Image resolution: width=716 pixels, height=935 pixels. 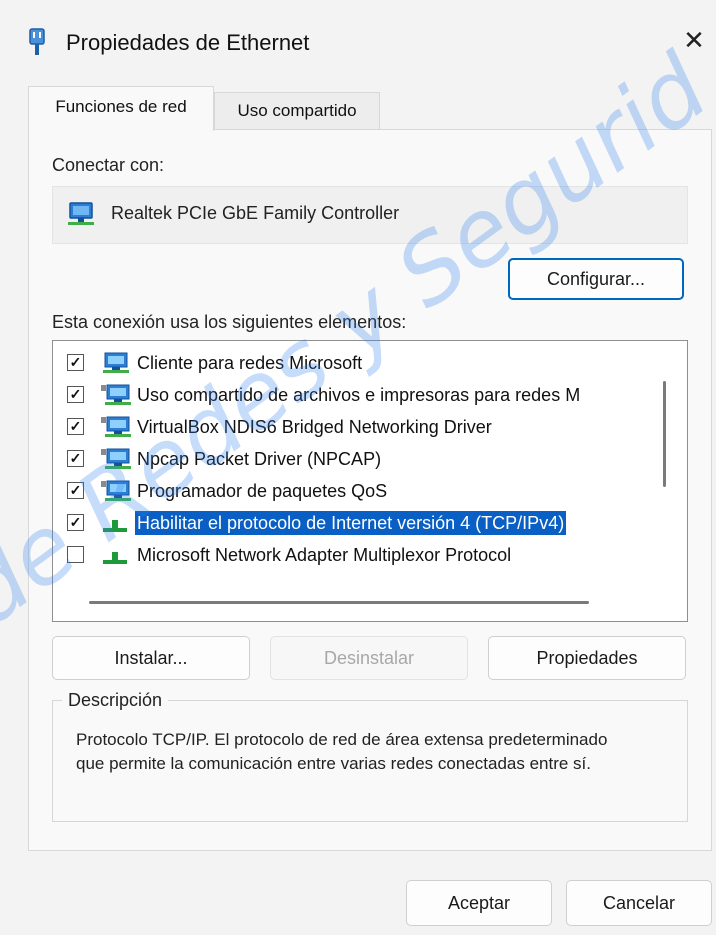 I want to click on tab-network-functions: Funciones de red, so click(x=121, y=108).